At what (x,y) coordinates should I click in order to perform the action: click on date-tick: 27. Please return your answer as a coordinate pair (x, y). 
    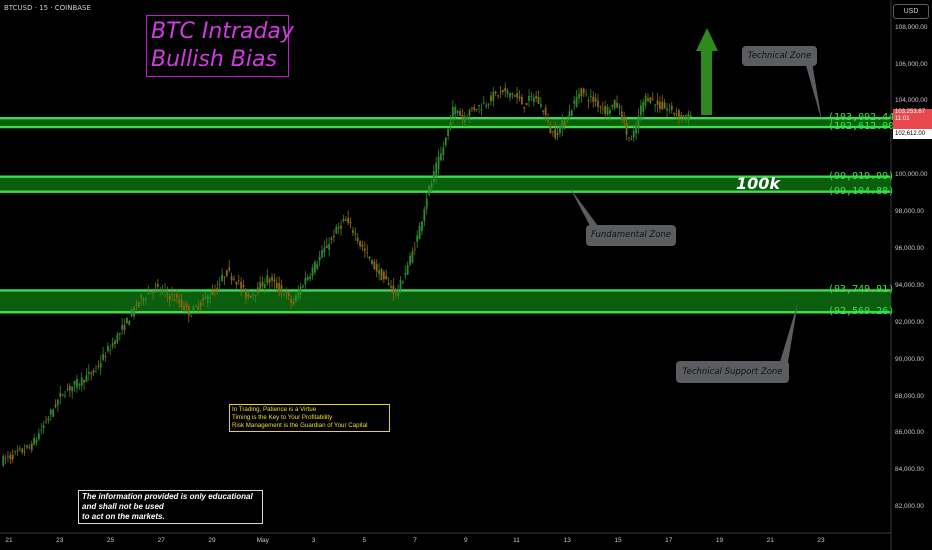
    Looking at the image, I should click on (161, 540).